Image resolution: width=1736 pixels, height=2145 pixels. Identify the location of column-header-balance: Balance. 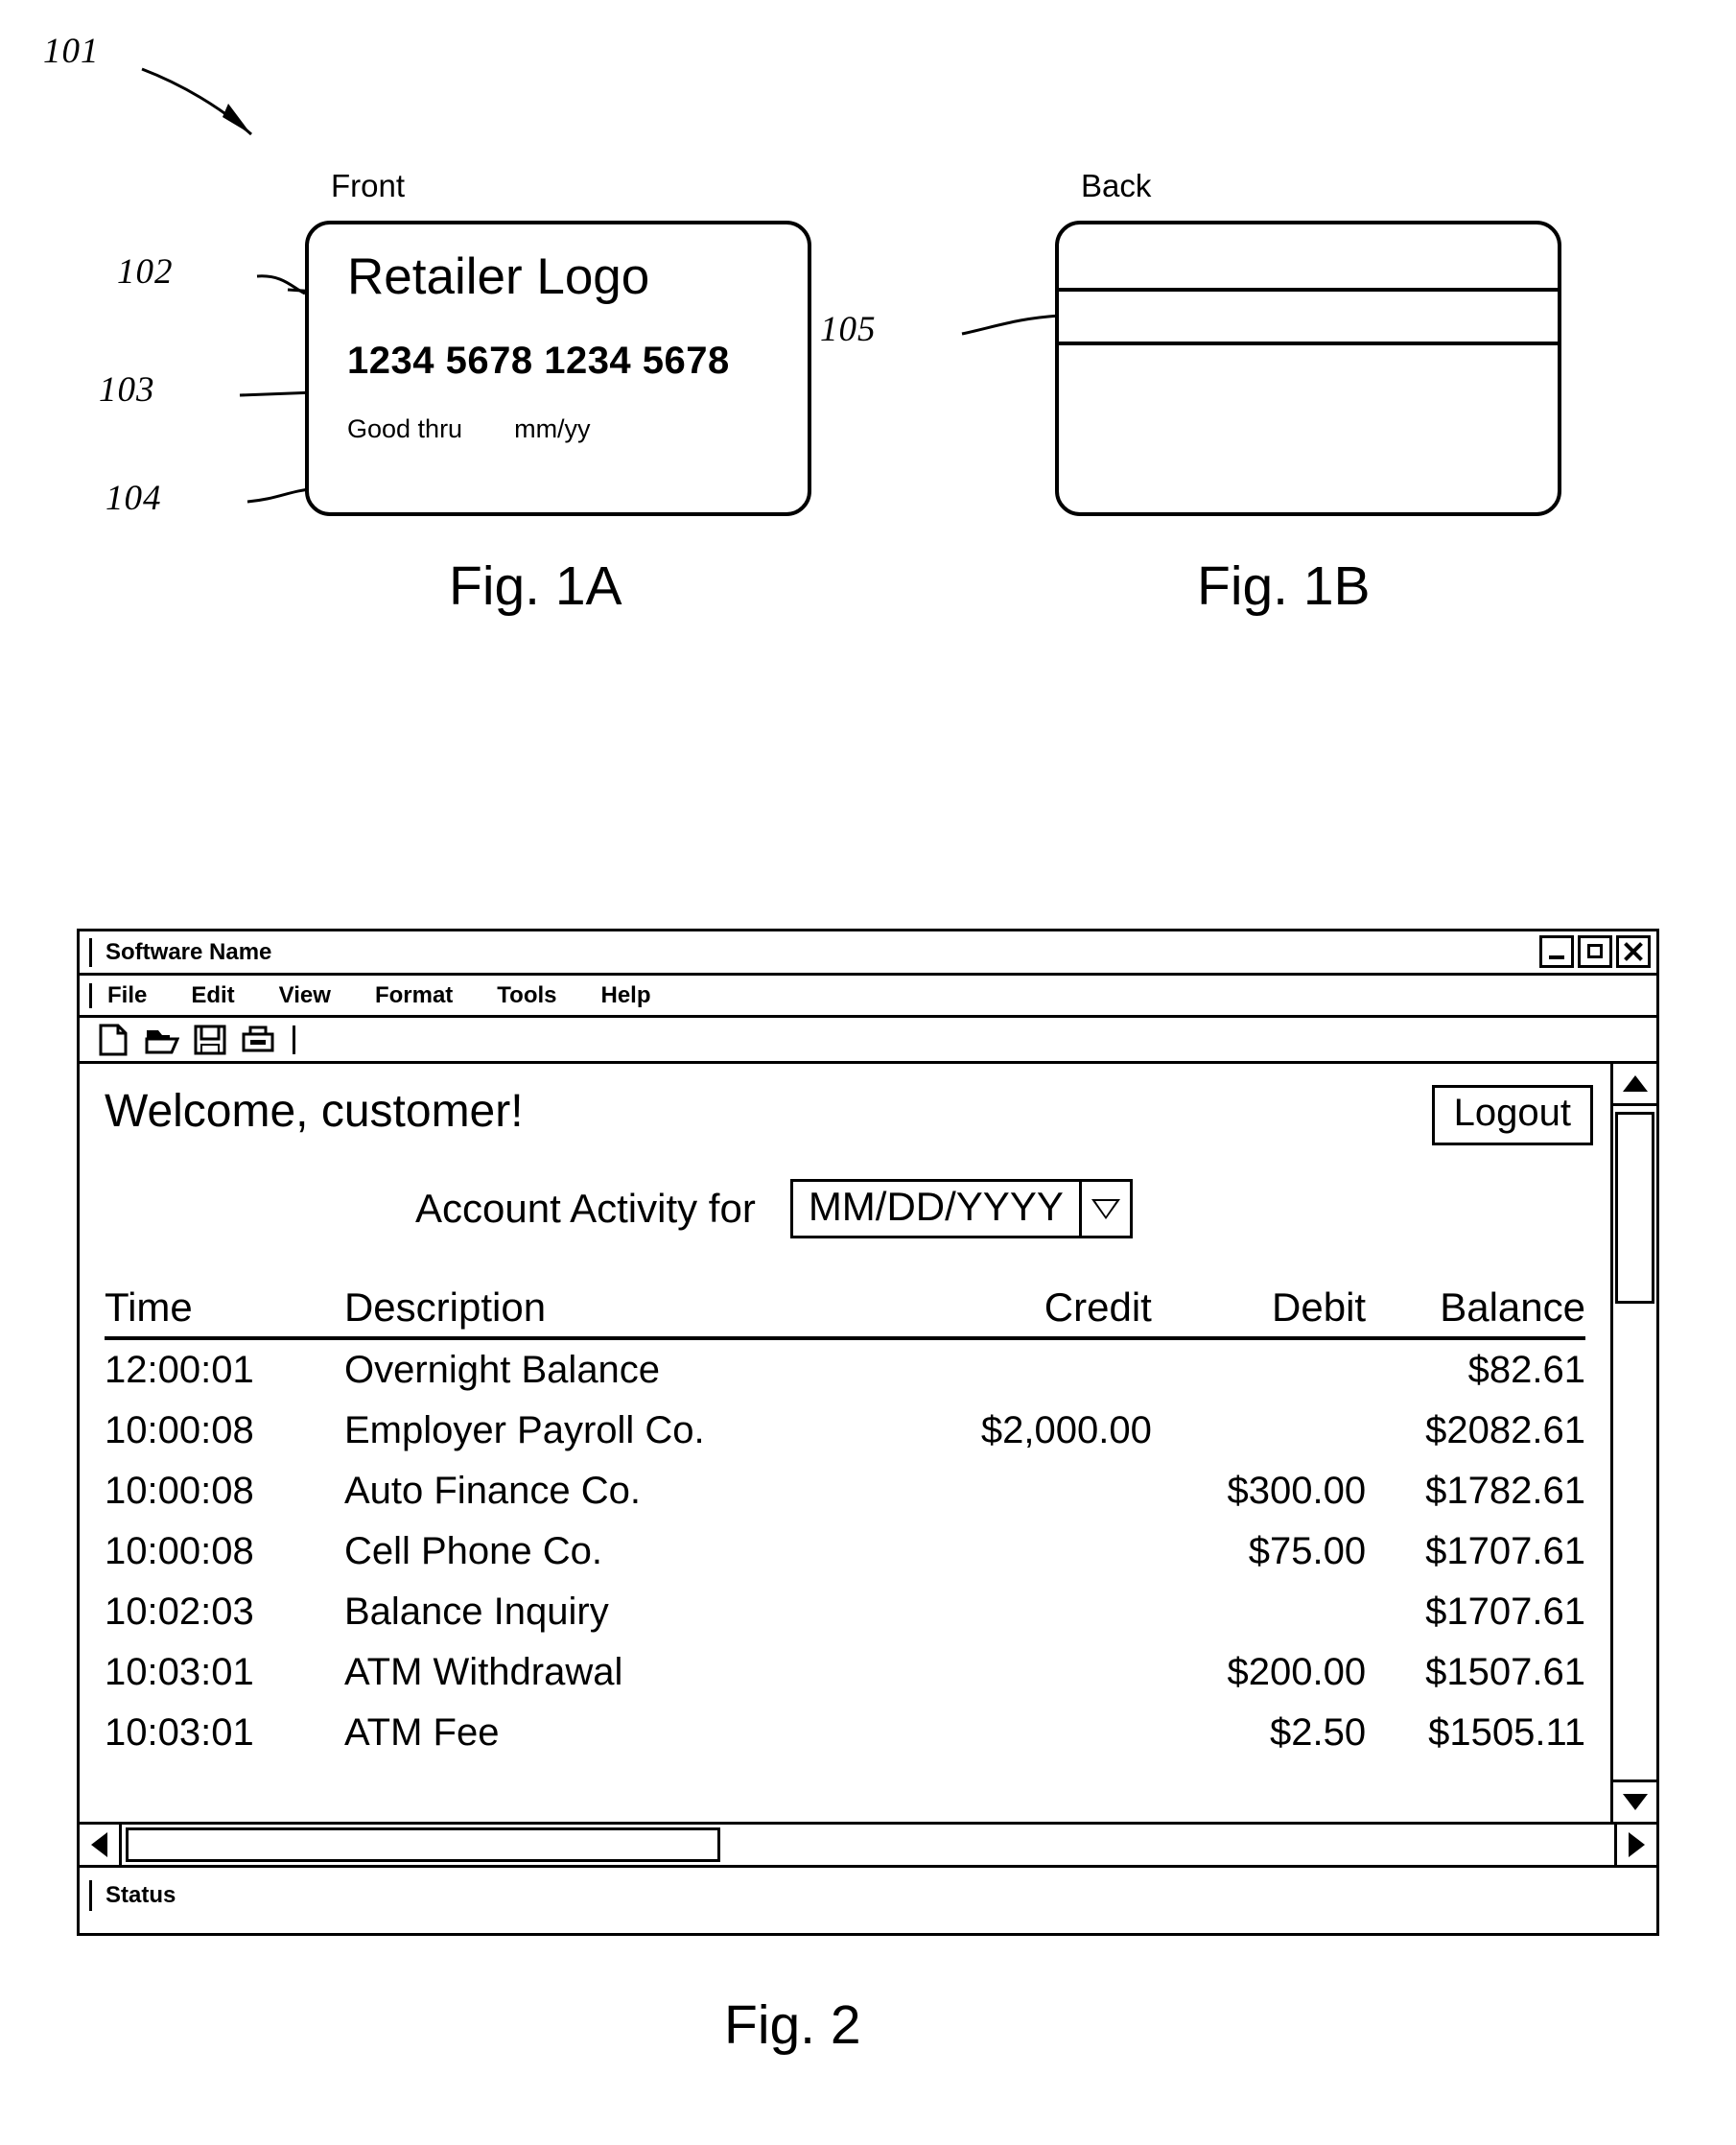
(1475, 1312).